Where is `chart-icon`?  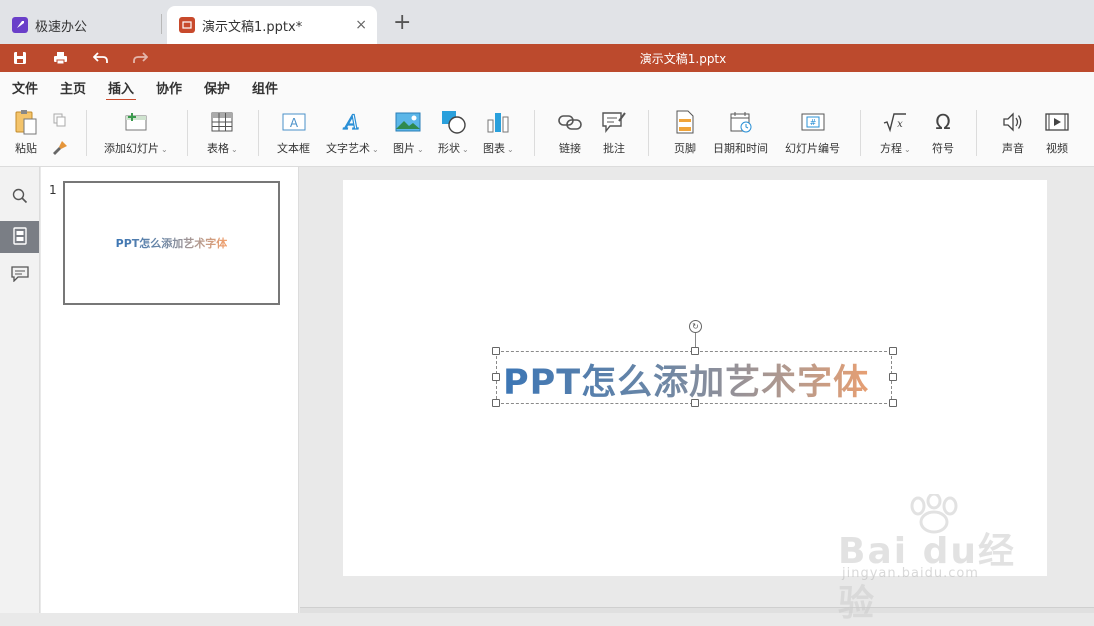
chart-icon is located at coordinates (498, 122).